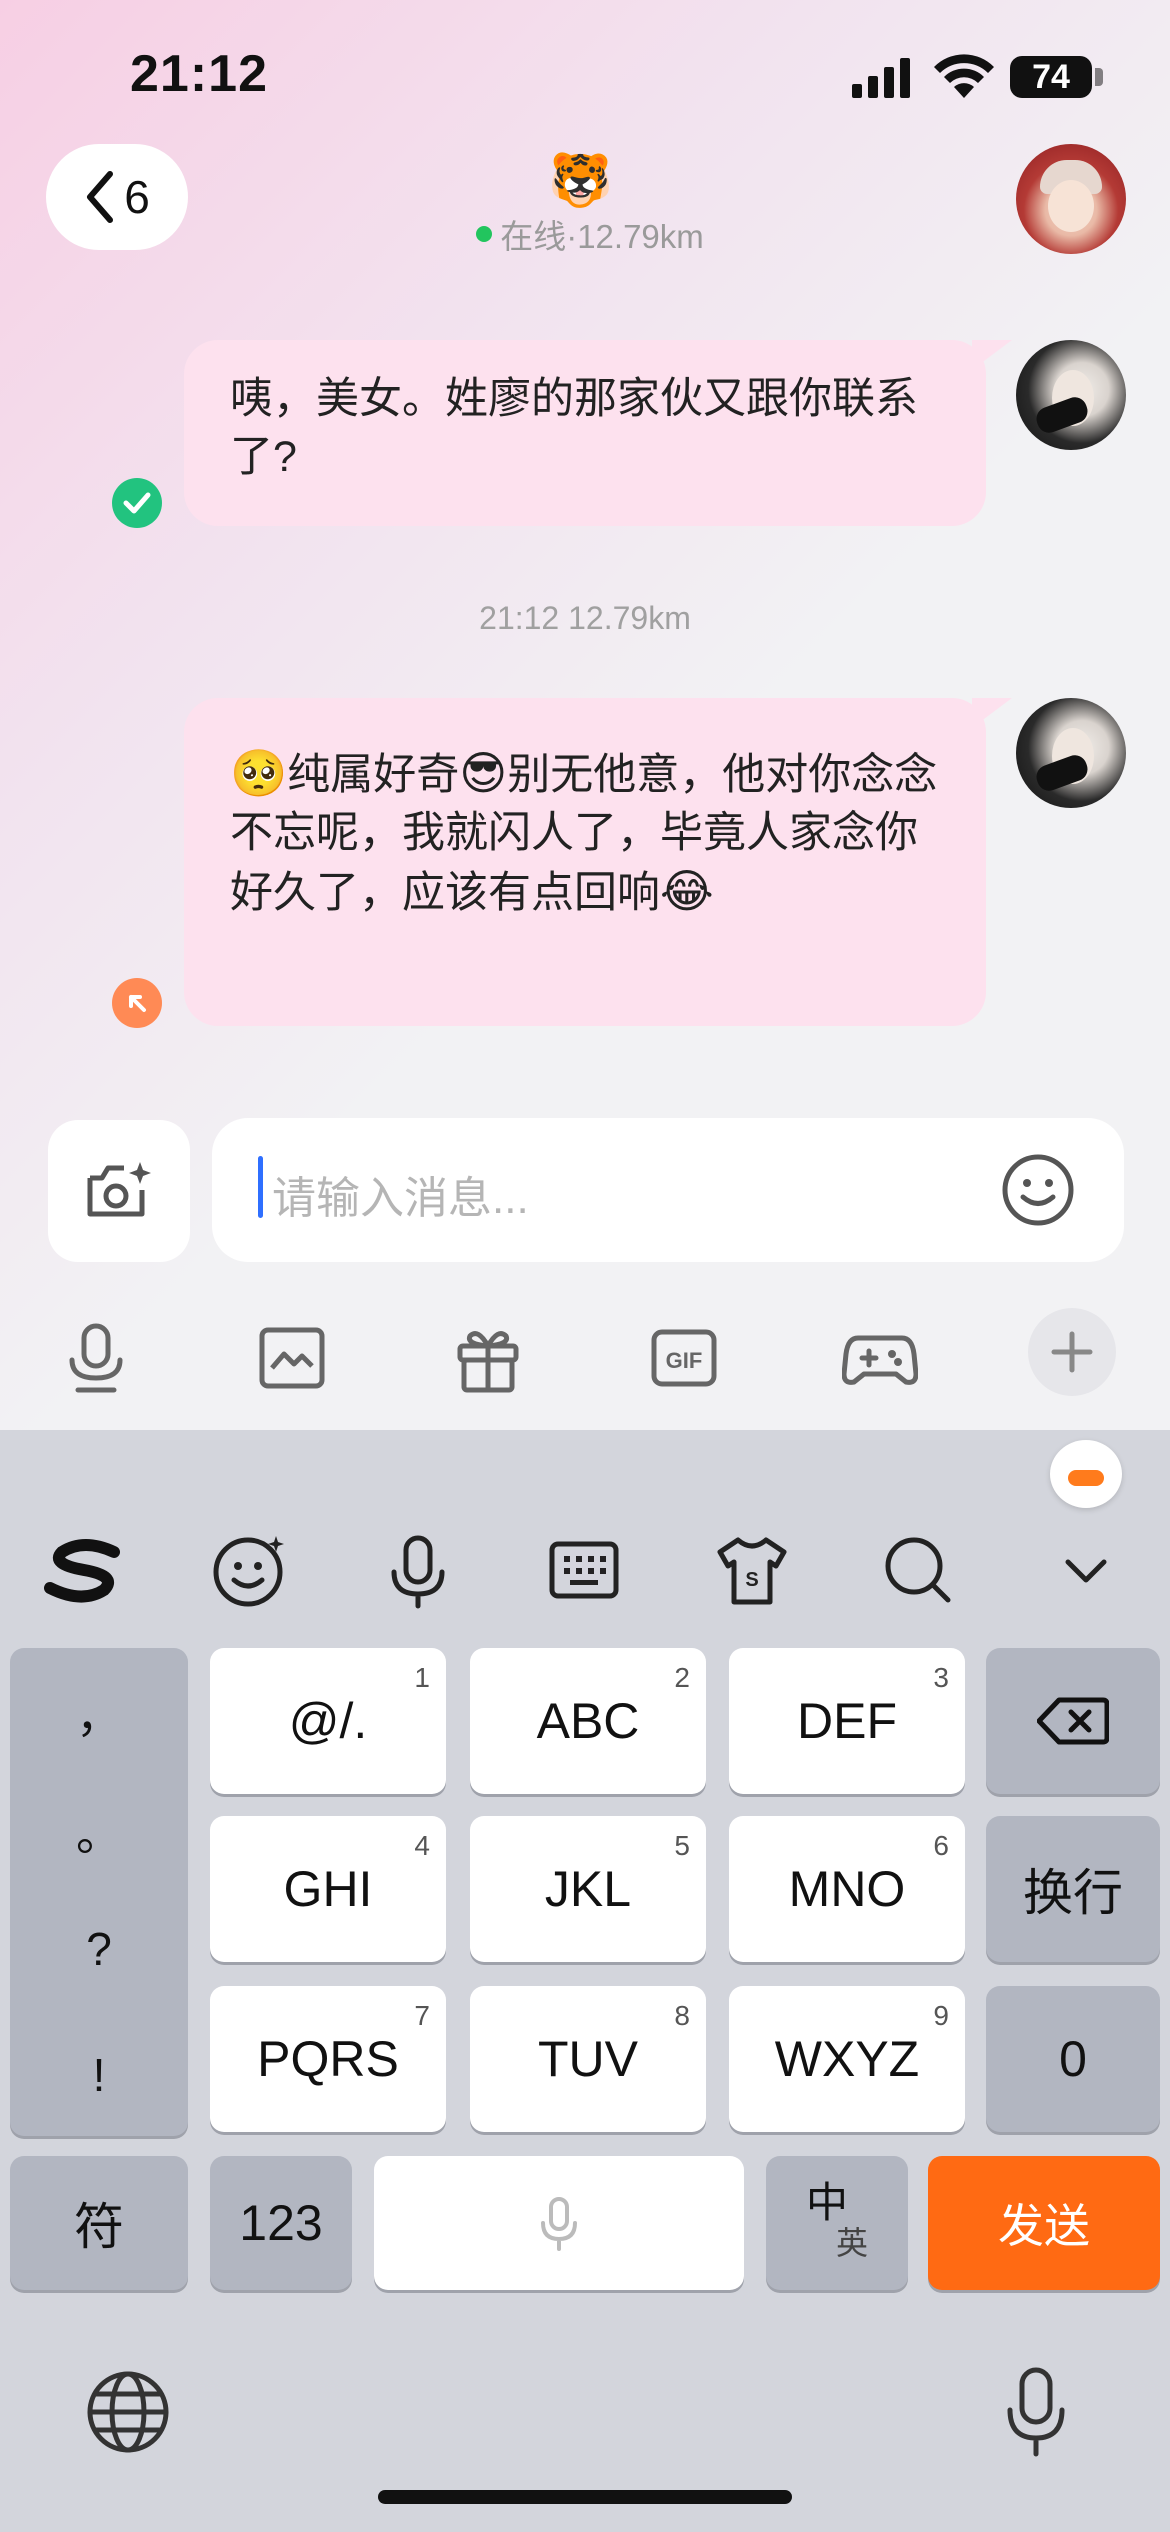  I want to click on message-timestamp: 21:12 12.79km, so click(585, 618).